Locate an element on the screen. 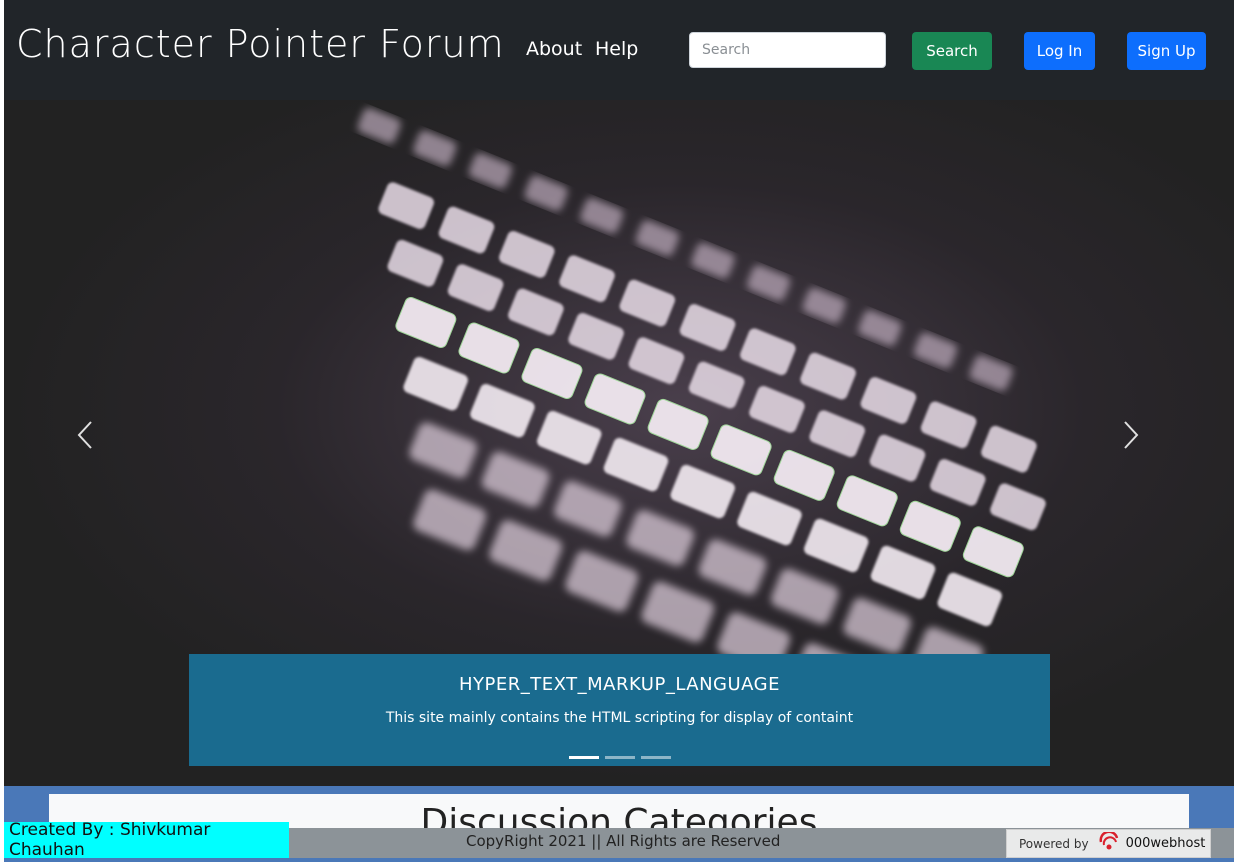 The width and height of the screenshot is (1238, 862). brand-title: Character Pointer Forum is located at coordinates (260, 44).